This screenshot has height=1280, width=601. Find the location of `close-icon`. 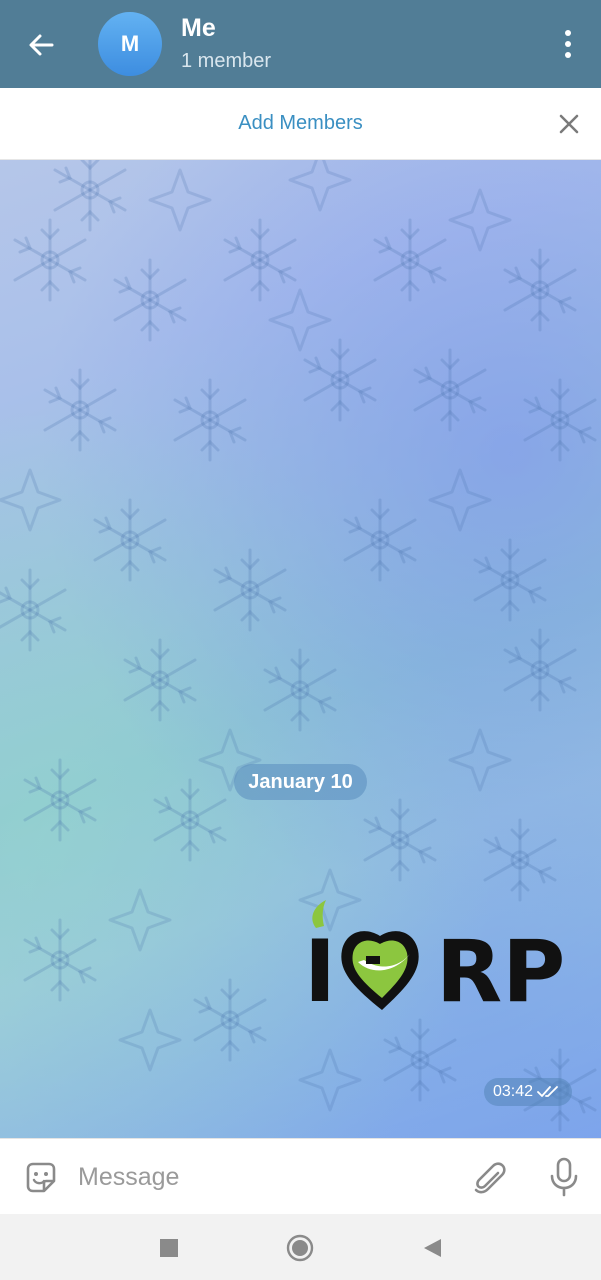

close-icon is located at coordinates (569, 124).